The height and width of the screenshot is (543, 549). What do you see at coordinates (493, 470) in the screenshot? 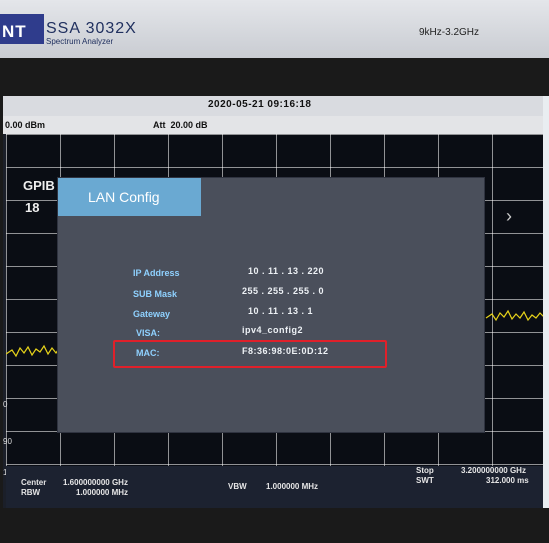
I see `stop-value: 3.200000000 GHz` at bounding box center [493, 470].